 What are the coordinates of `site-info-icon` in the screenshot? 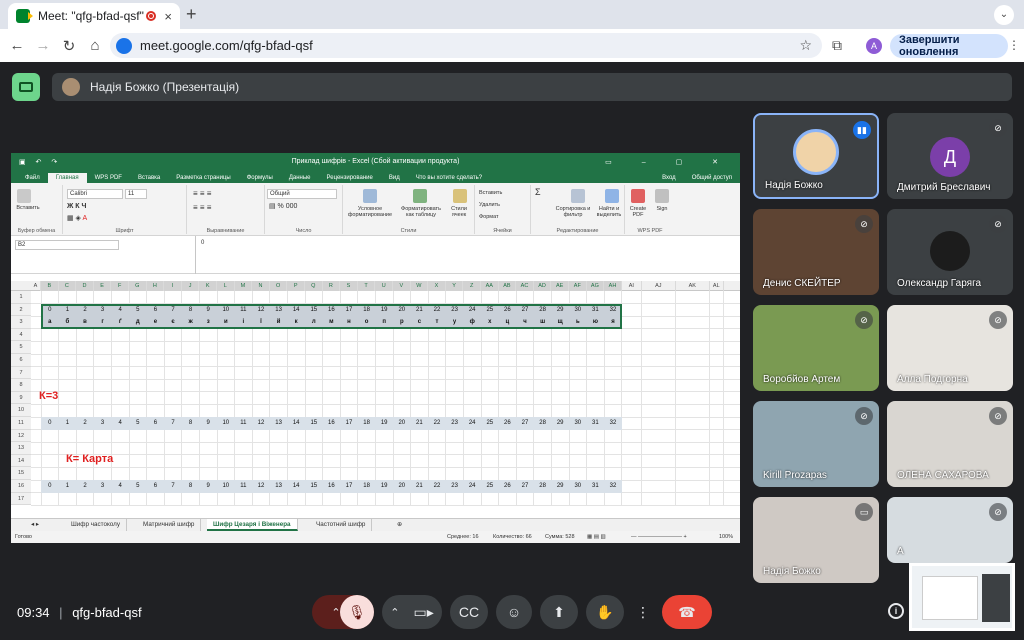 It's located at (124, 45).